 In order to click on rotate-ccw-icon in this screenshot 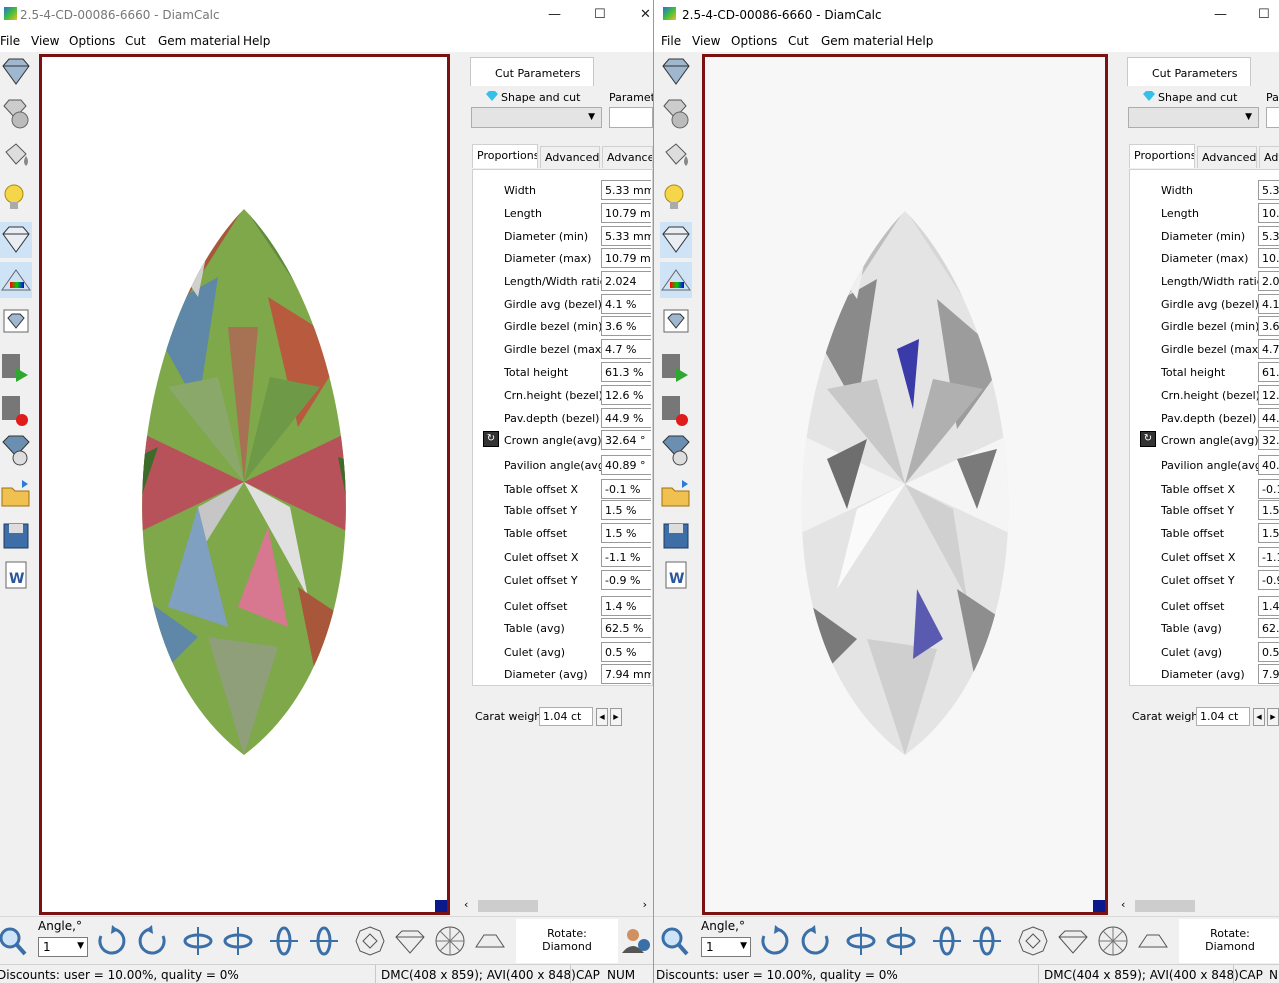, I will do `click(152, 941)`.